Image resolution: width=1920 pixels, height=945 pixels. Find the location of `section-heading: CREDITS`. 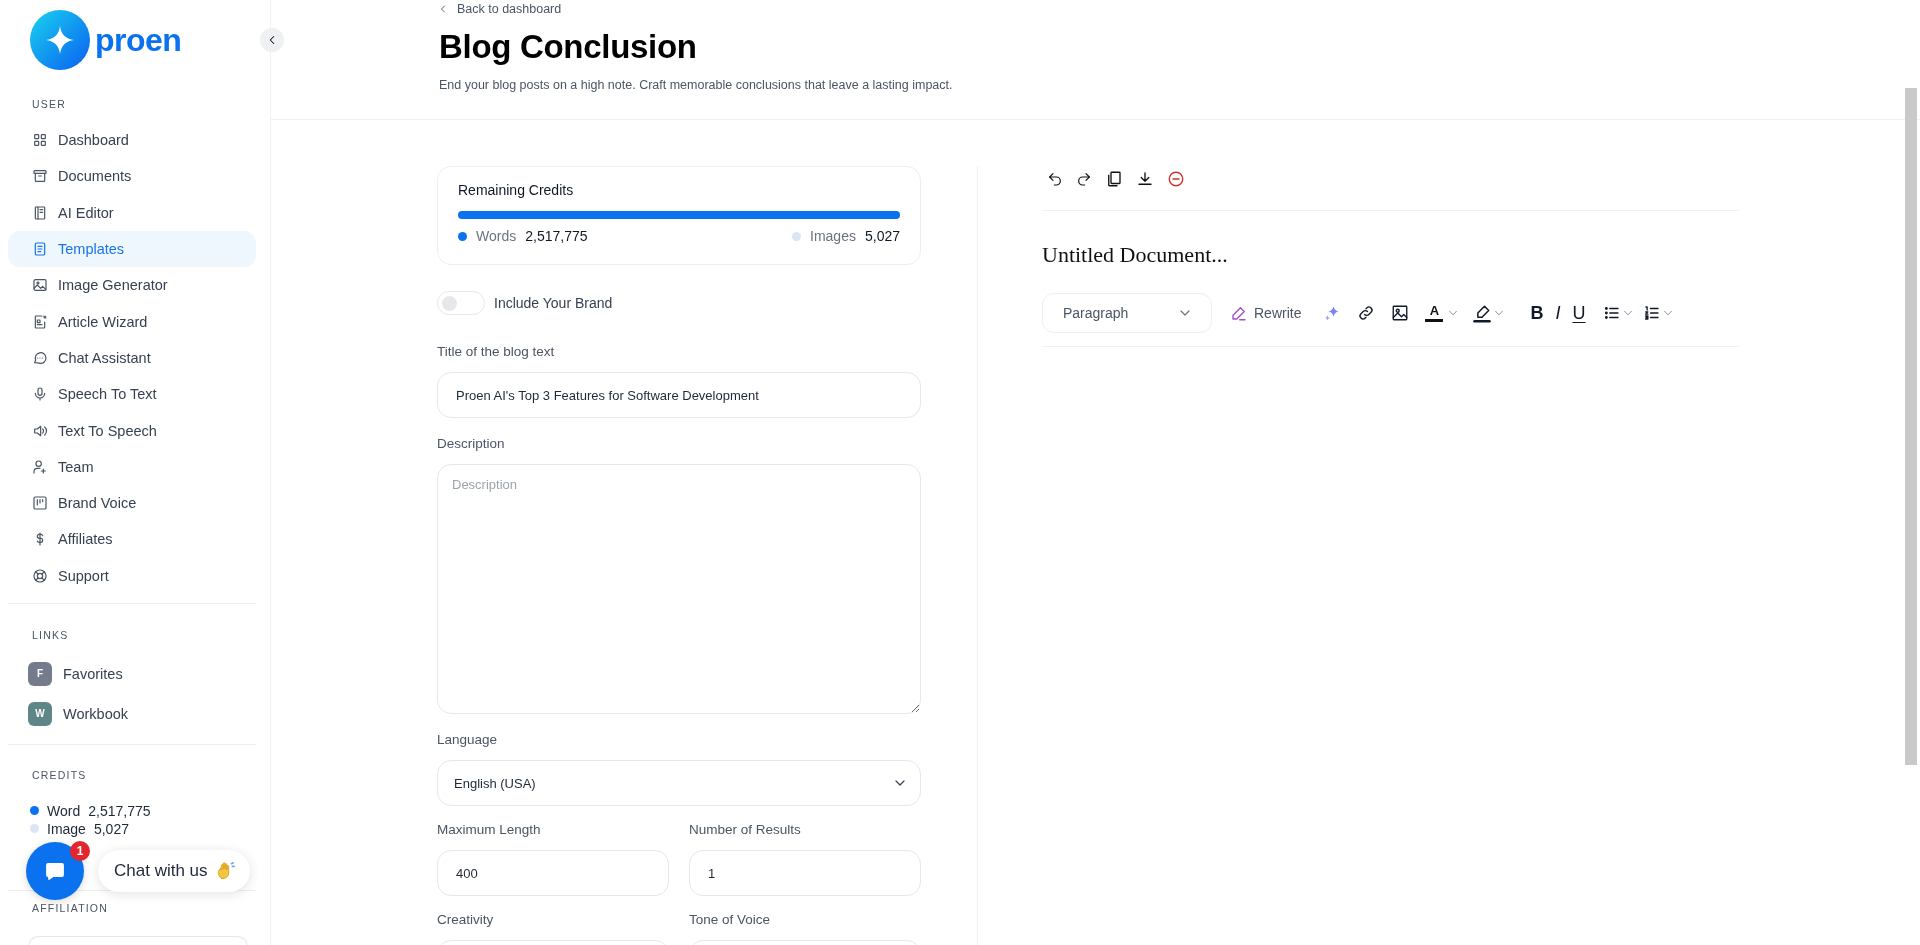

section-heading: CREDITS is located at coordinates (59, 775).